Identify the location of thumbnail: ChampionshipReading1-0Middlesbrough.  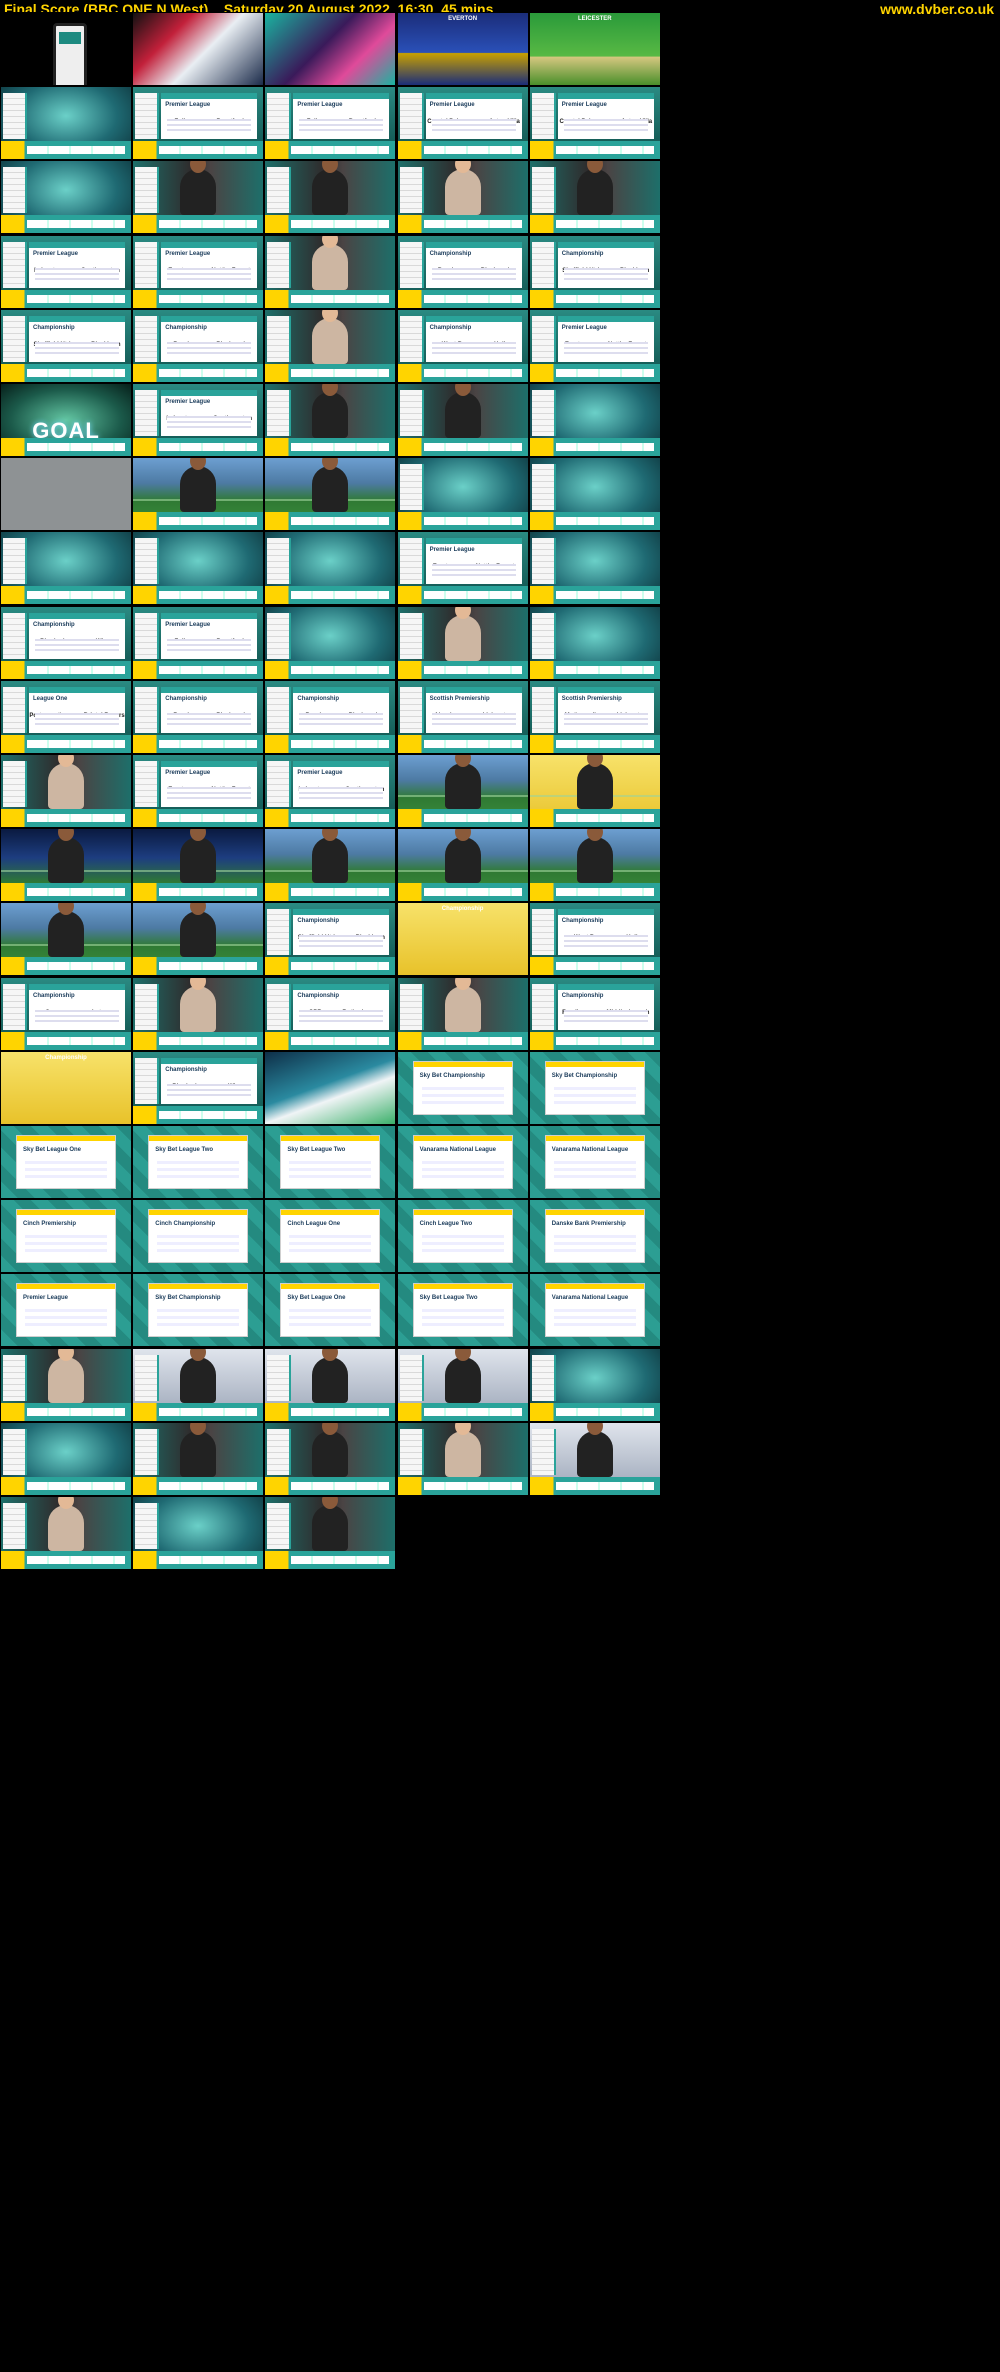
(594, 1013).